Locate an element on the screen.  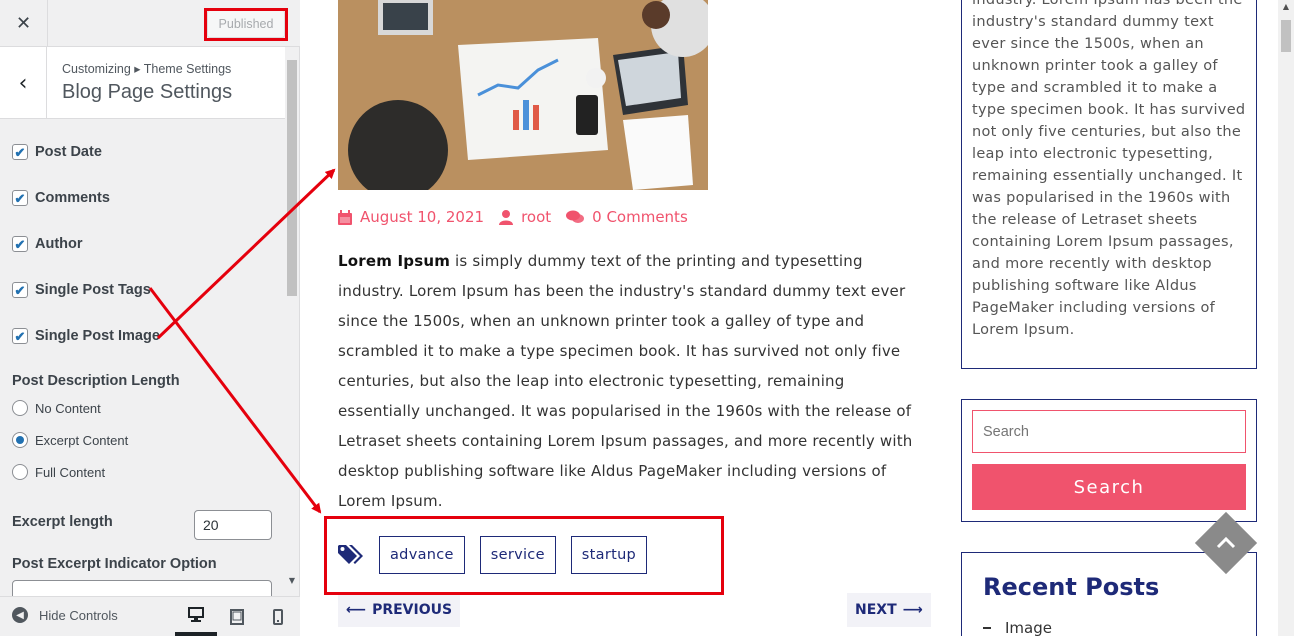
scroll-up-arrow-icon: ▲ is located at coordinates (1286, 6).